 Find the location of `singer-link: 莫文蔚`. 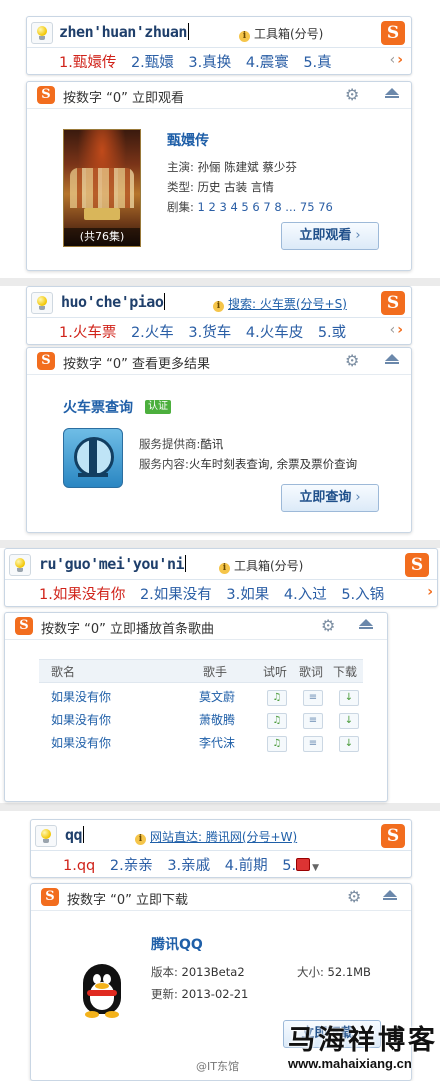

singer-link: 莫文蔚 is located at coordinates (217, 696).